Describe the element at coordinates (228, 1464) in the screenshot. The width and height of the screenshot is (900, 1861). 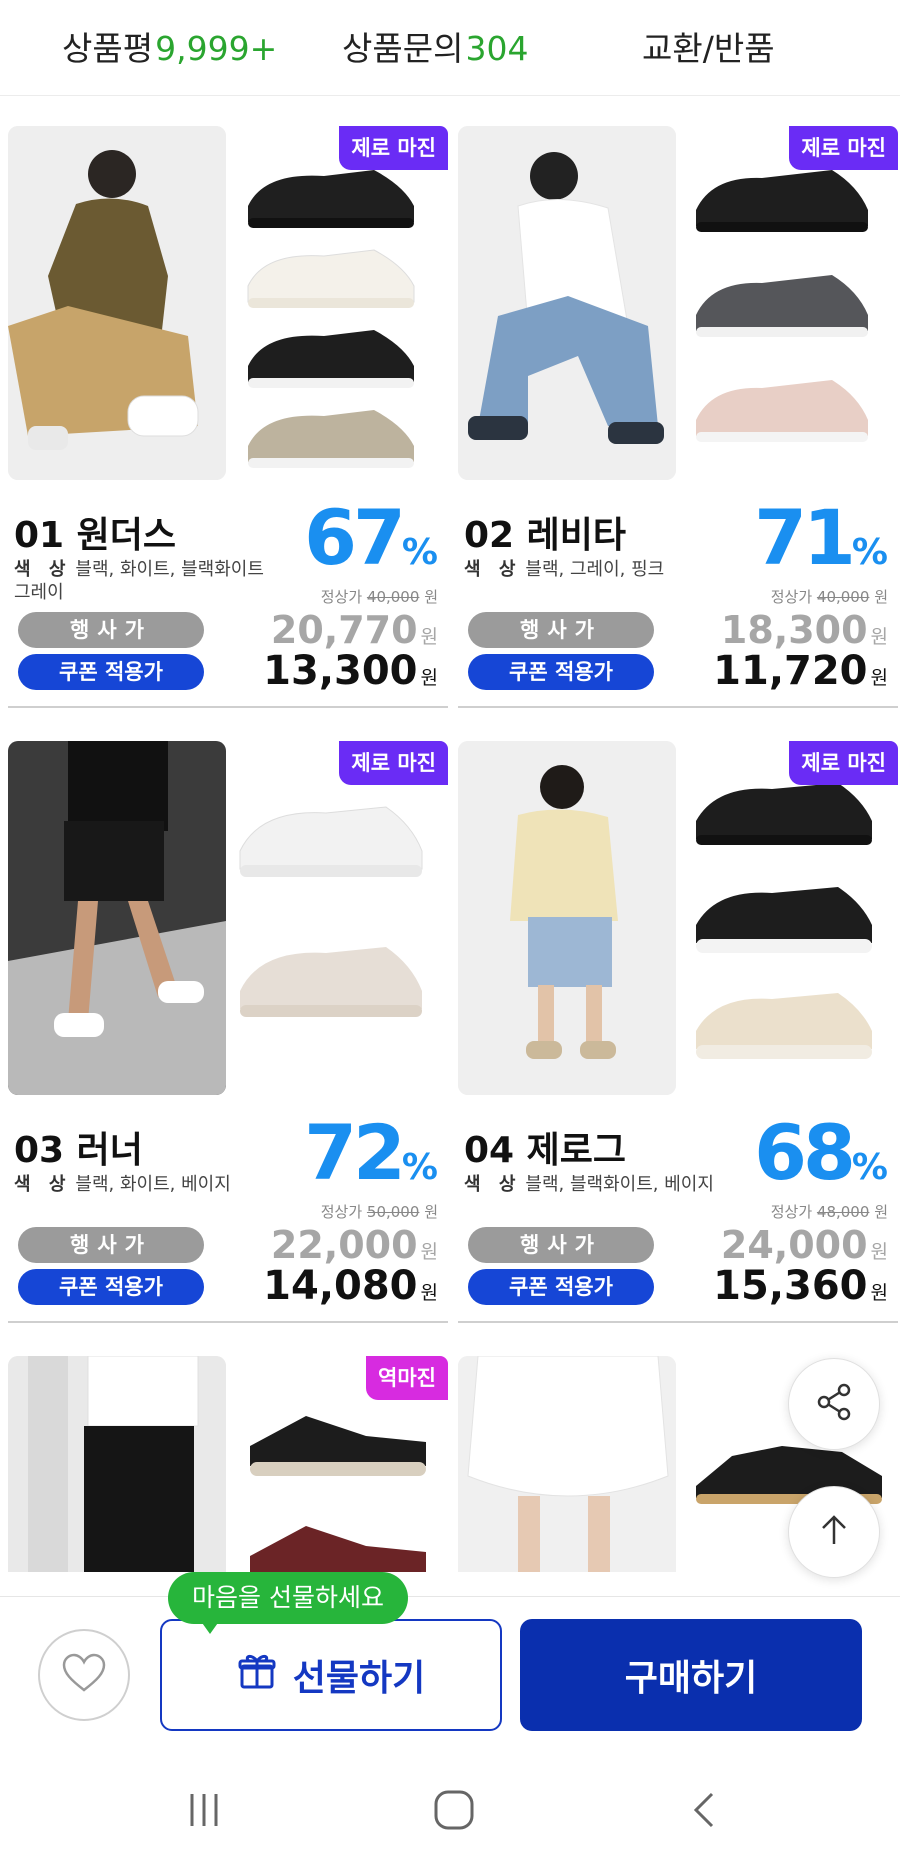
I see `product-card-05: 역마진` at that location.